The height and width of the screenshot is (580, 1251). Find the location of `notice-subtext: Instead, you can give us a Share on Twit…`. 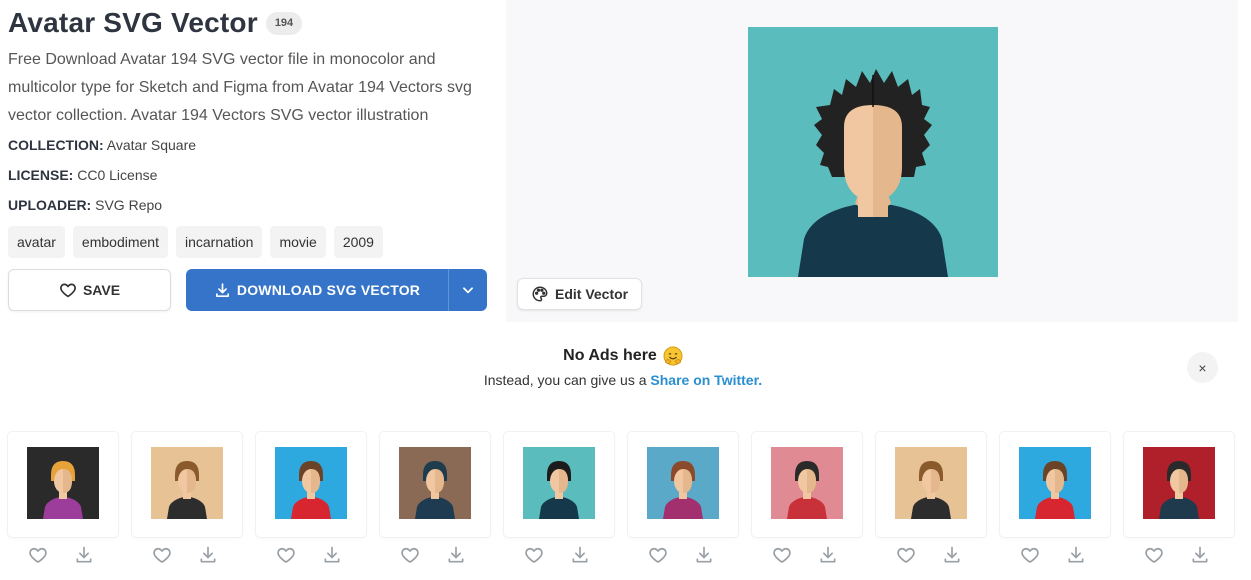

notice-subtext: Instead, you can give us a Share on Twit… is located at coordinates (623, 380).